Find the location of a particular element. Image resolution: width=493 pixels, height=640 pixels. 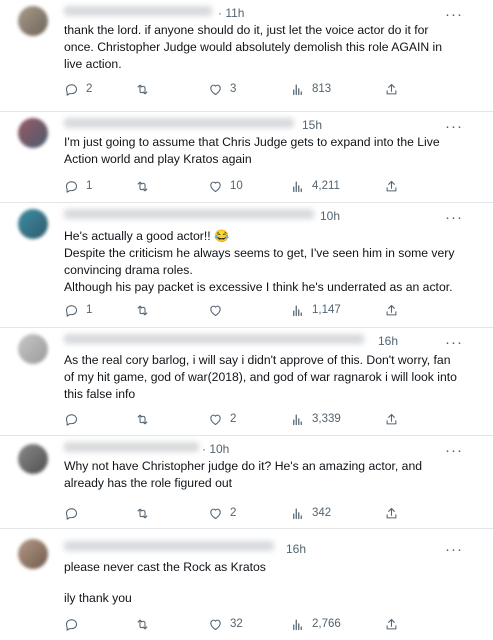

reply-text-line: please never cast the Rock as Kratos is located at coordinates (165, 567).